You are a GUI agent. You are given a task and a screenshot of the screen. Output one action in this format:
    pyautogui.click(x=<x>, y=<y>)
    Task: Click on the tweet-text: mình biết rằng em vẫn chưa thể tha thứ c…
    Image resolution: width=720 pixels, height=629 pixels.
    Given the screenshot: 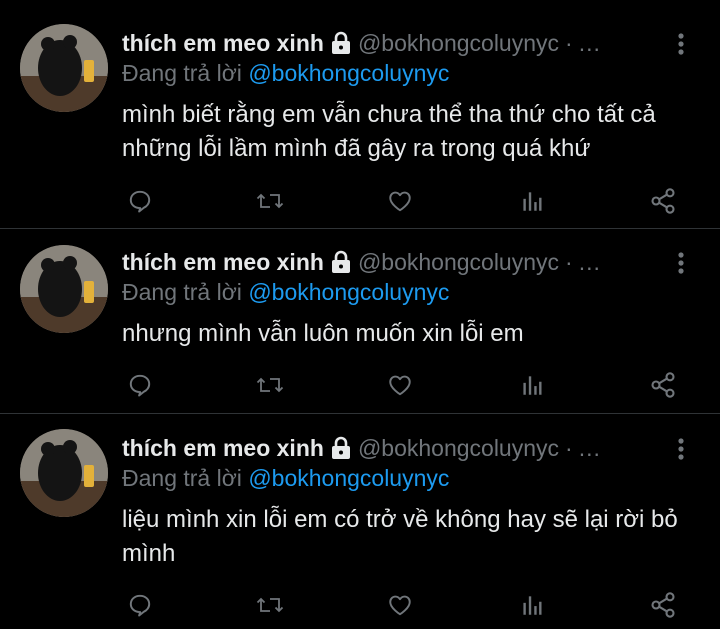 What is the action you would take?
    pyautogui.click(x=389, y=131)
    